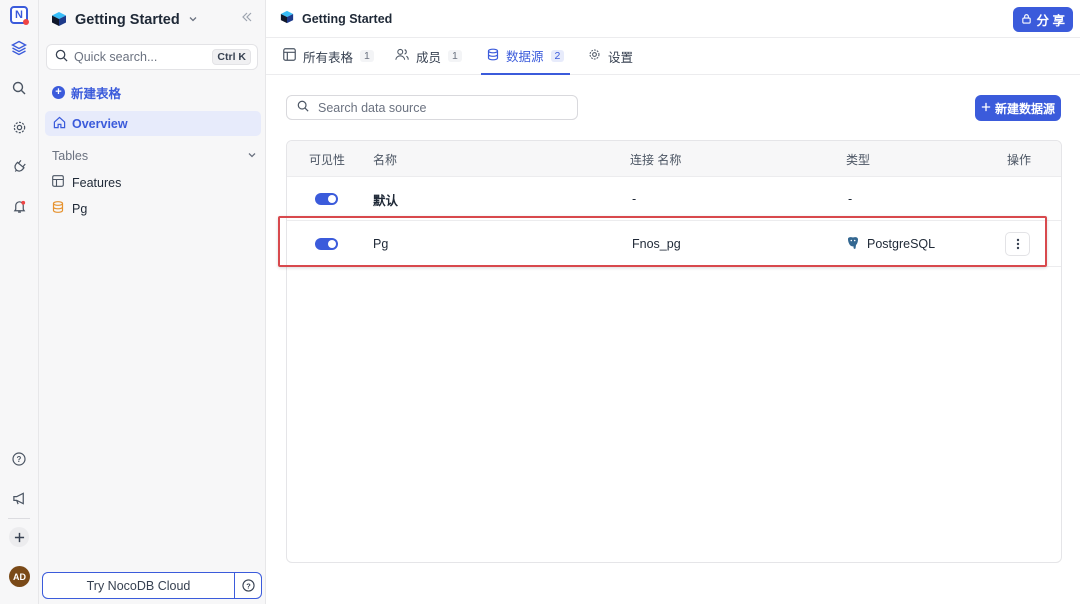 The height and width of the screenshot is (604, 1080). What do you see at coordinates (347, 18) in the screenshot?
I see `page-title: Getting Started` at bounding box center [347, 18].